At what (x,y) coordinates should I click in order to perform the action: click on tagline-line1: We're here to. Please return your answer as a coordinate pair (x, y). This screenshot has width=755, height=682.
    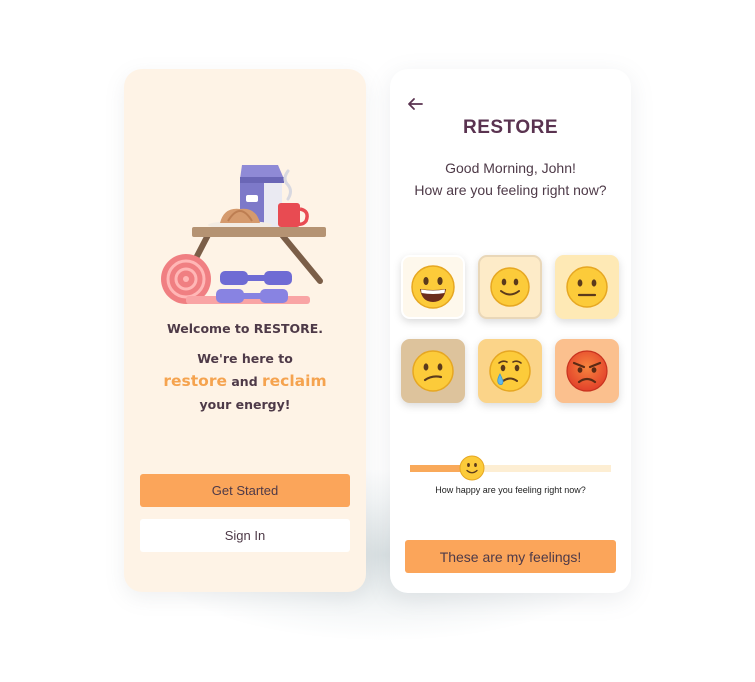
    Looking at the image, I should click on (245, 358).